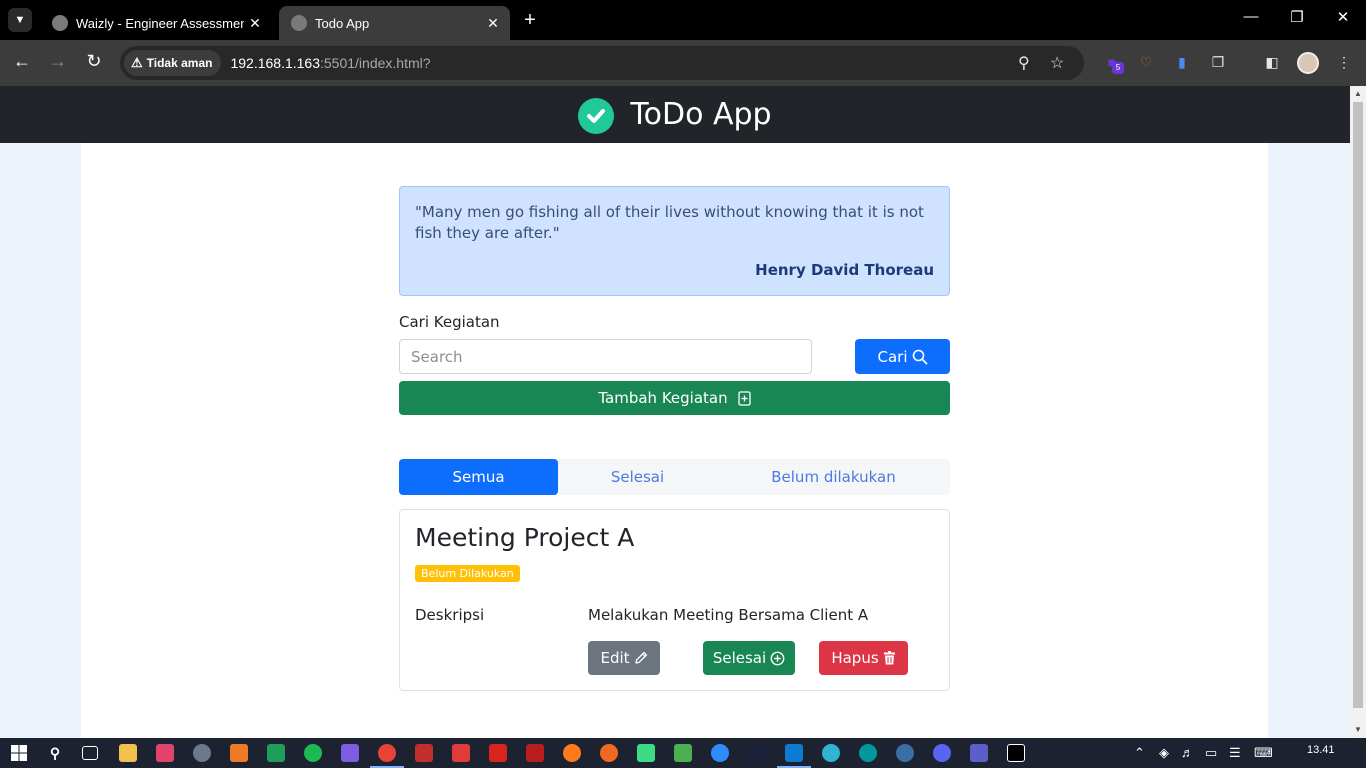 The height and width of the screenshot is (768, 1366). Describe the element at coordinates (1016, 753) in the screenshot. I see `intellij-icon` at that location.